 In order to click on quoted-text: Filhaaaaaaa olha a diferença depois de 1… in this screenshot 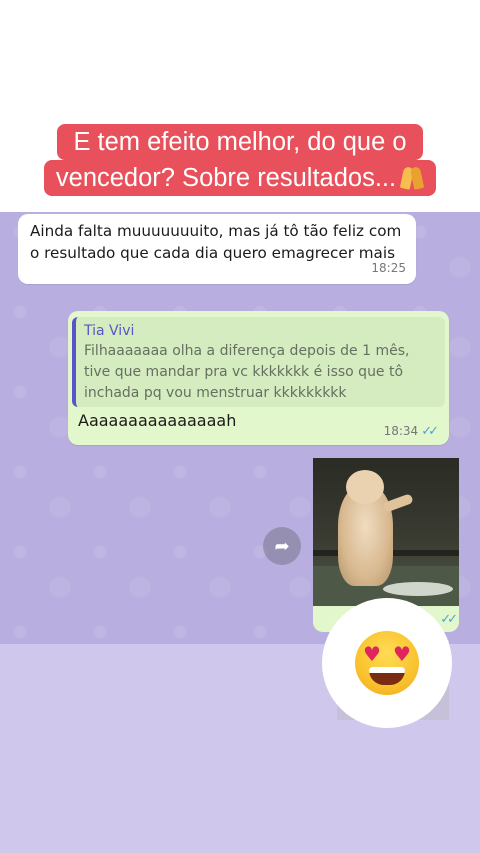, I will do `click(247, 372)`.